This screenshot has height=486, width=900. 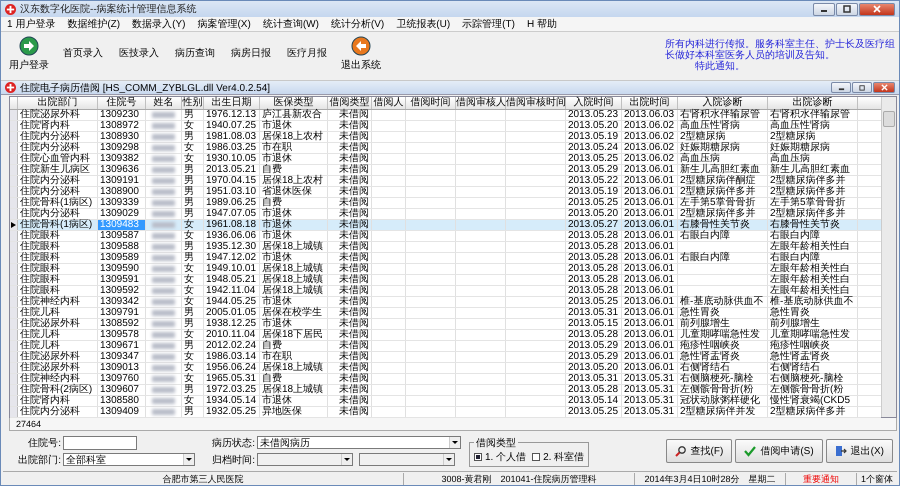 What do you see at coordinates (445, 236) in the screenshot?
I see `table-row: 住院眼科 1309587 女 1936.06.06 市退休 未借阅 2013.05.28 2013.06.01 右眼白内障 右眼白内障` at bounding box center [445, 236].